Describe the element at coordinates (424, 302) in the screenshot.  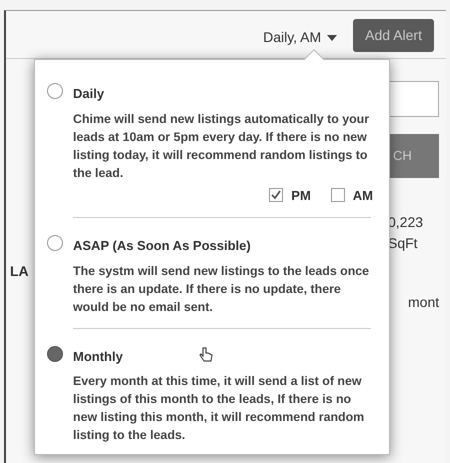
I see `description-text: mont` at that location.